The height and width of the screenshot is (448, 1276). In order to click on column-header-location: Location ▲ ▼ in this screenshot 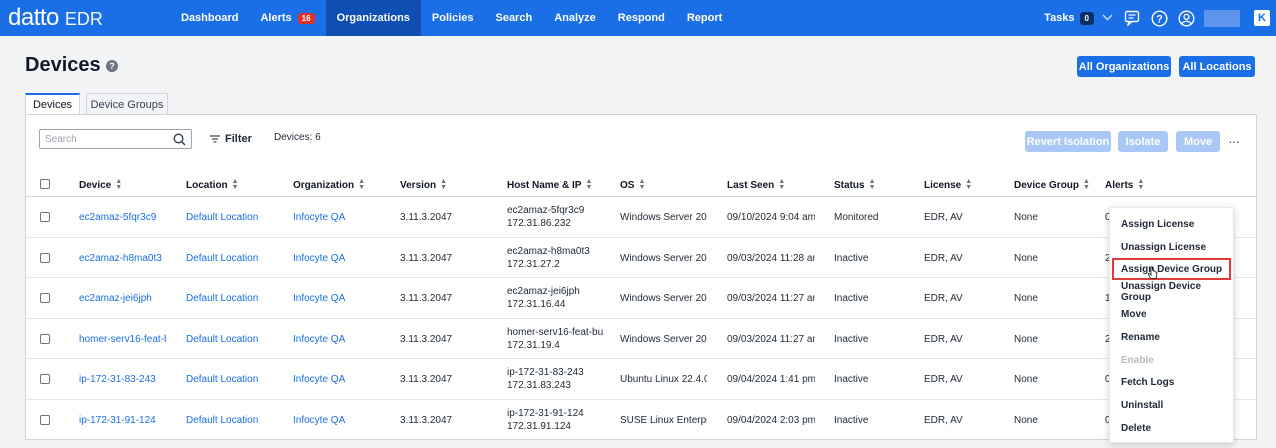, I will do `click(212, 185)`.